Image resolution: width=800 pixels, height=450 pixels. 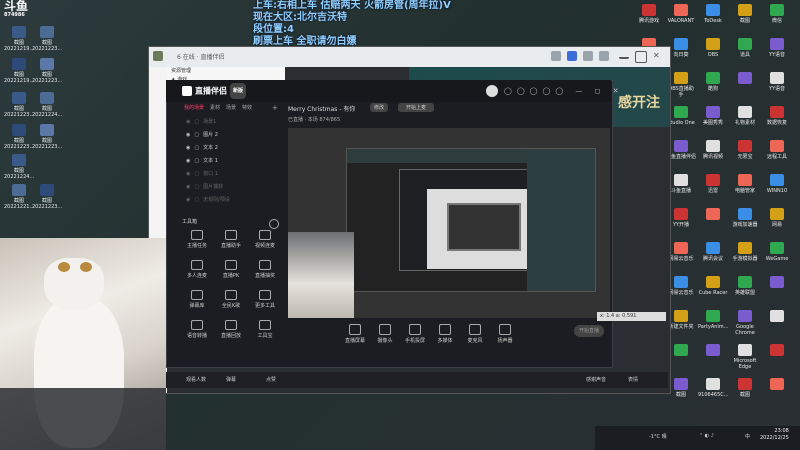 What do you see at coordinates (385, 334) in the screenshot?
I see `control-button: 摄像头` at bounding box center [385, 334].